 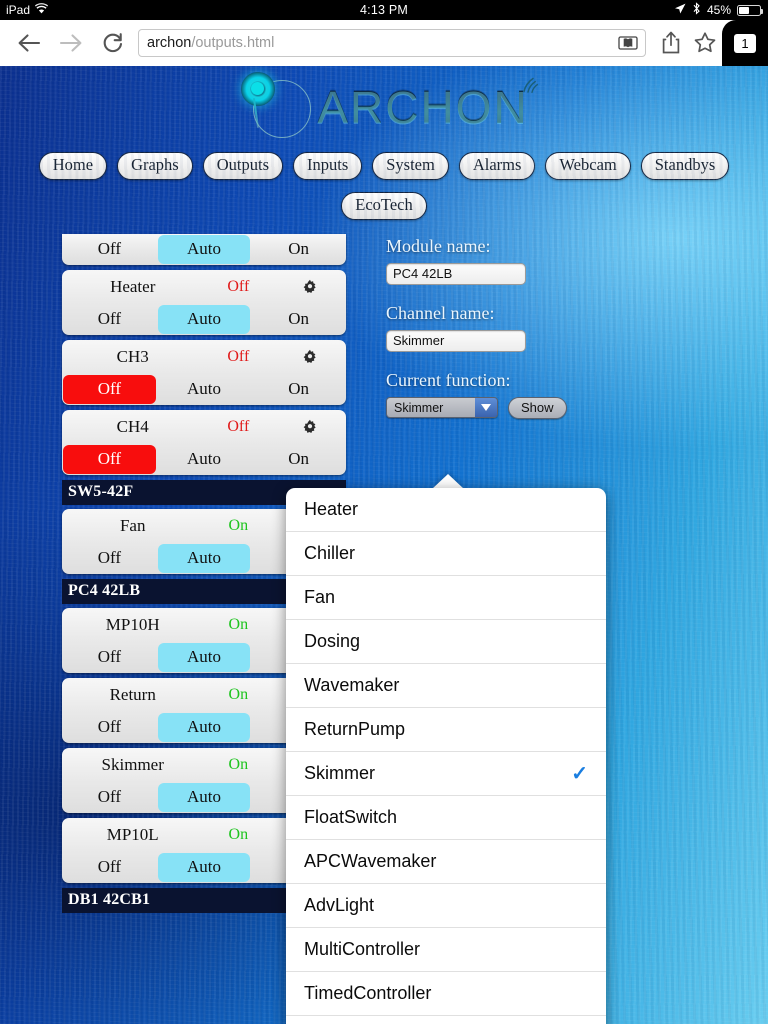 I want to click on option-label: ReturnPump, so click(x=355, y=729).